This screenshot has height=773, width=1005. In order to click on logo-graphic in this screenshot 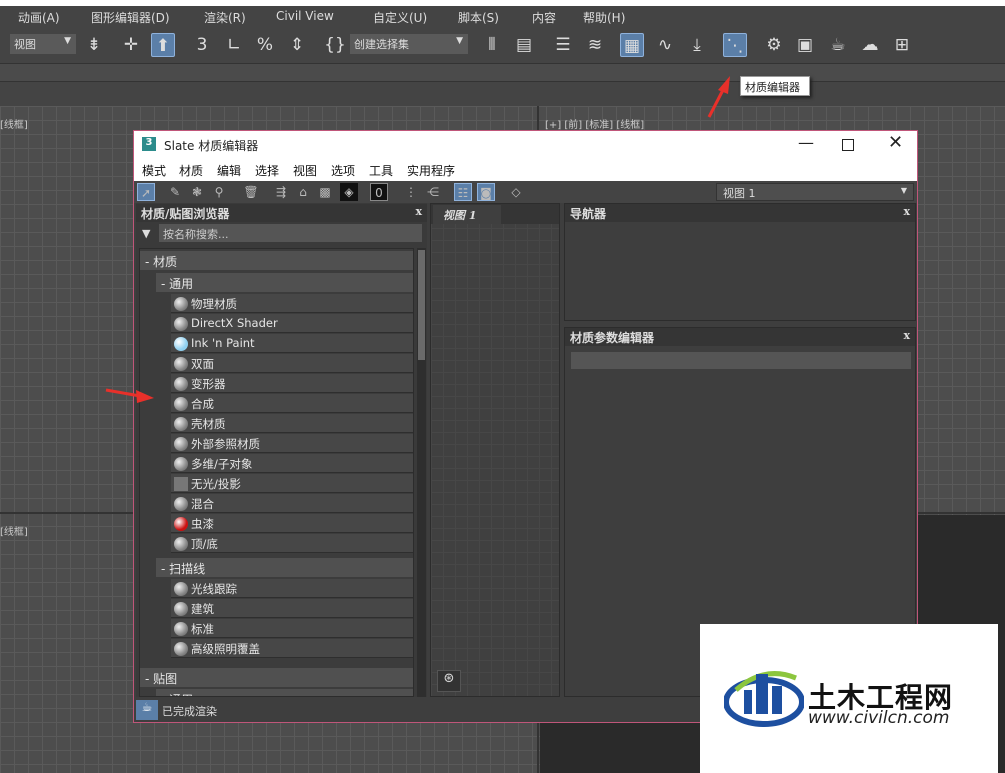, I will do `click(764, 699)`.